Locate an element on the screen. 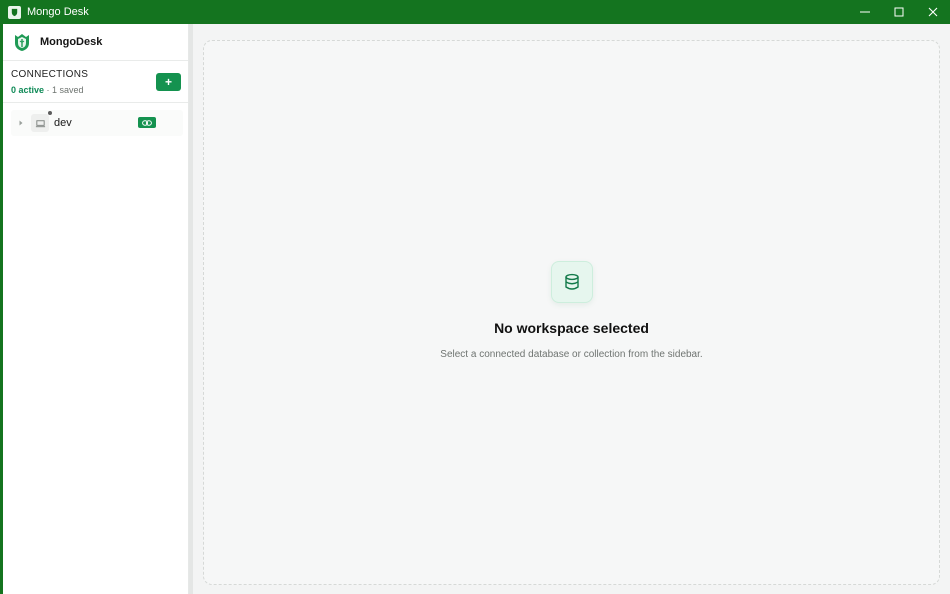 The width and height of the screenshot is (950, 594). add-connection-button: + is located at coordinates (168, 82).